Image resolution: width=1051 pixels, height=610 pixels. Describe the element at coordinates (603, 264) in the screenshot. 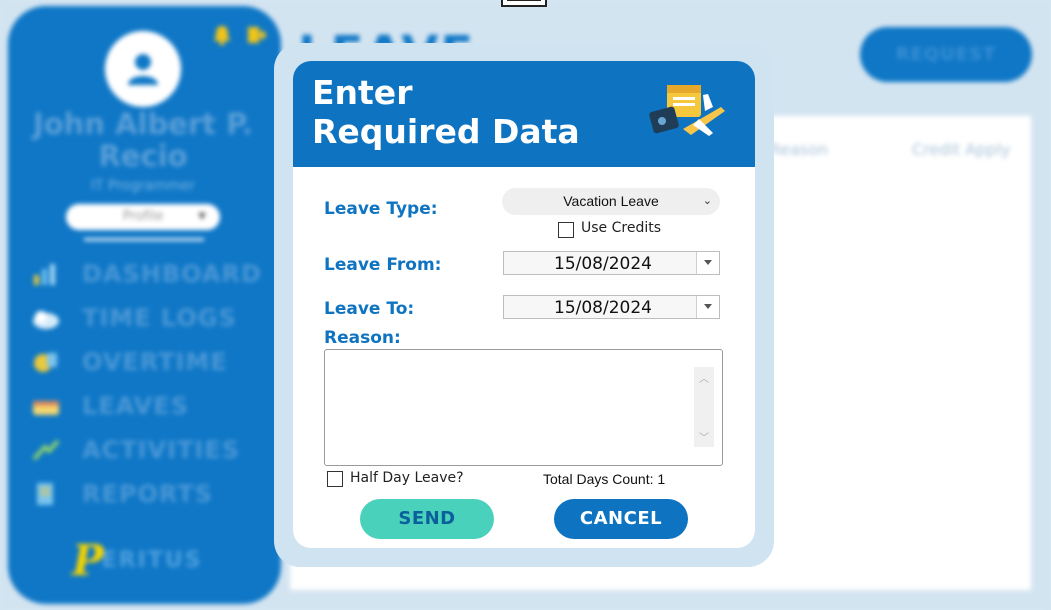

I see `leave-from-value: 15/08/2024` at that location.